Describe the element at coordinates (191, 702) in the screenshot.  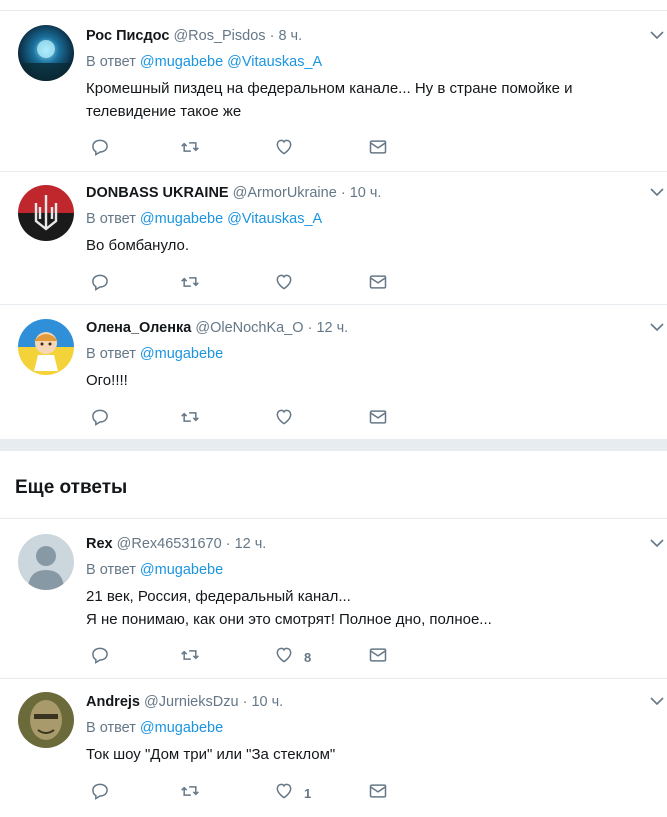
I see `author-handle: @JurnieksDzu` at that location.